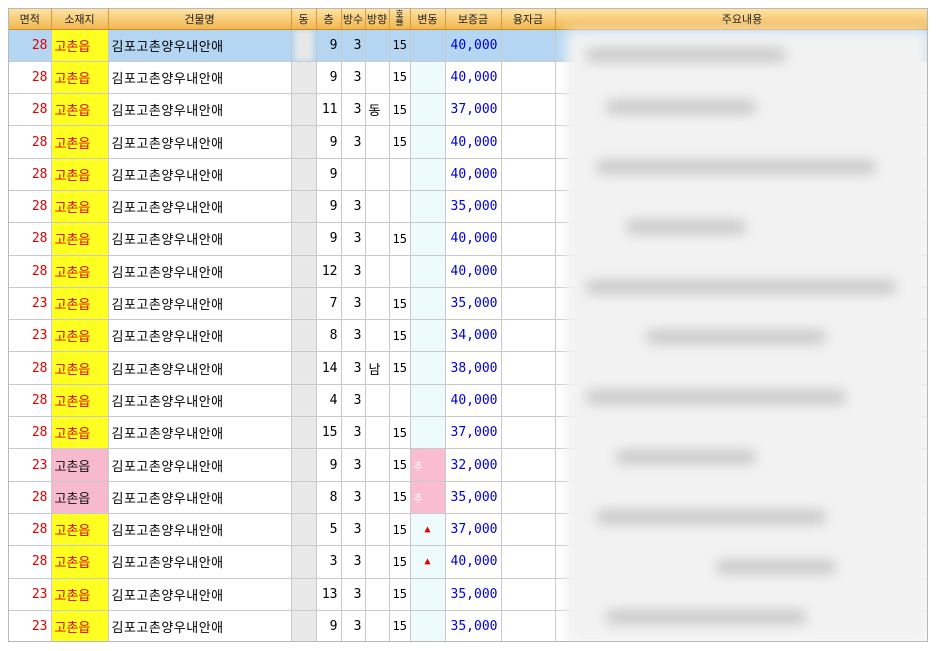 The image size is (936, 651). Describe the element at coordinates (304, 19) in the screenshot. I see `col-header-dong: 동` at that location.